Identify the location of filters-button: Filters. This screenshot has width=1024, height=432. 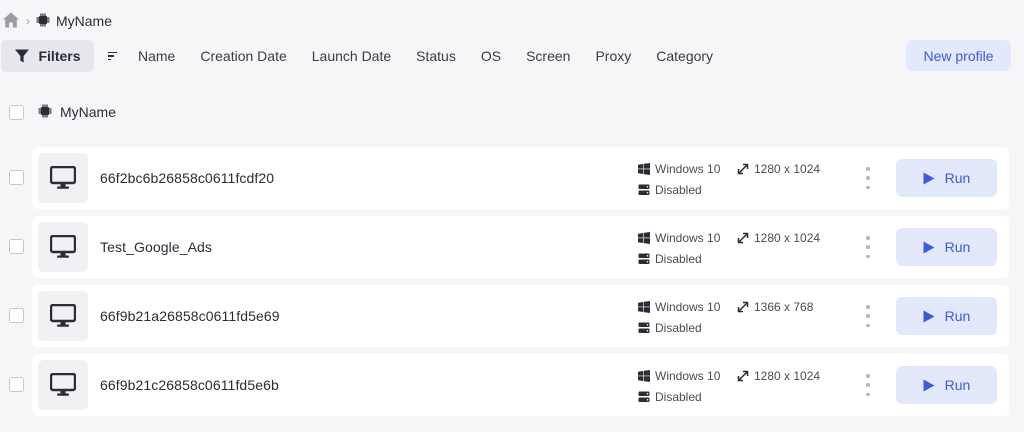
(47, 56).